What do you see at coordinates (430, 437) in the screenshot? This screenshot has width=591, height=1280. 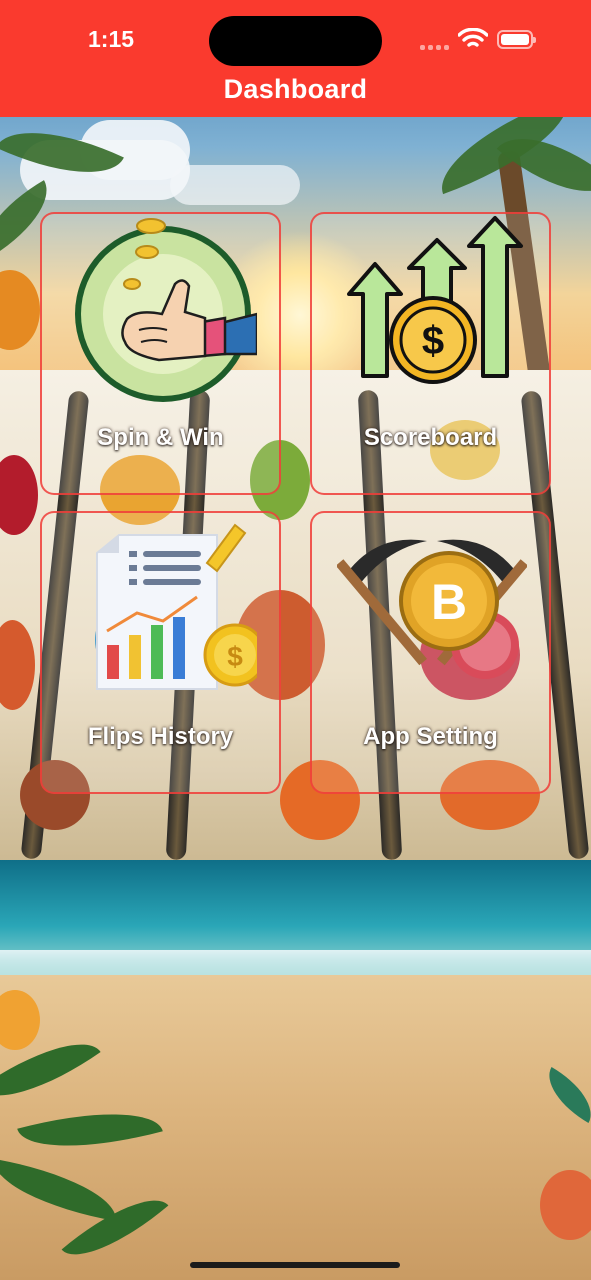 I see `card-label: Scoreboard` at bounding box center [430, 437].